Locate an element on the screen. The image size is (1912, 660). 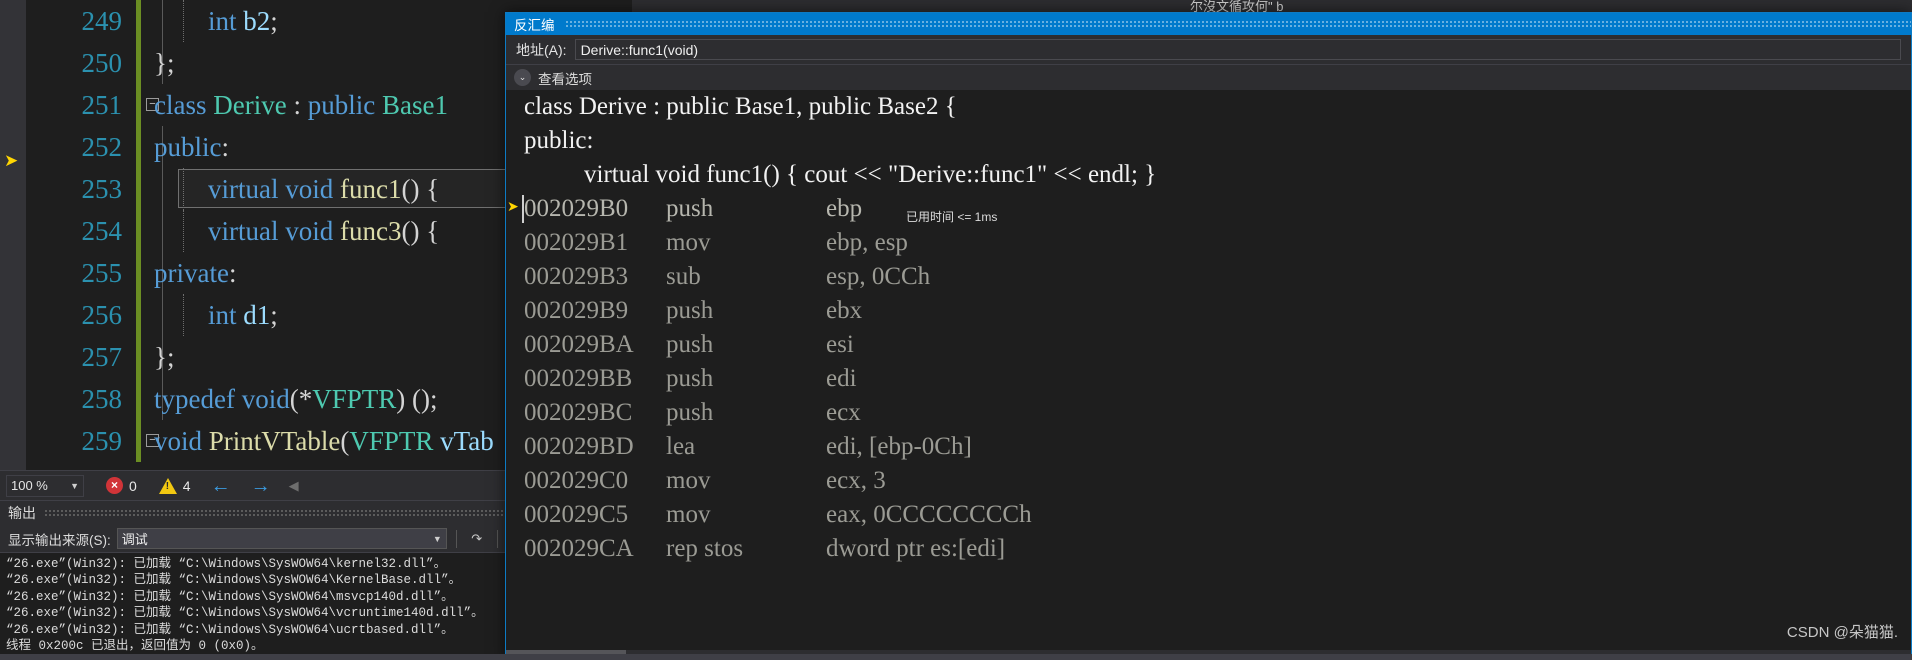
zoom-level-select: 100 % ▼ is located at coordinates (45, 485).